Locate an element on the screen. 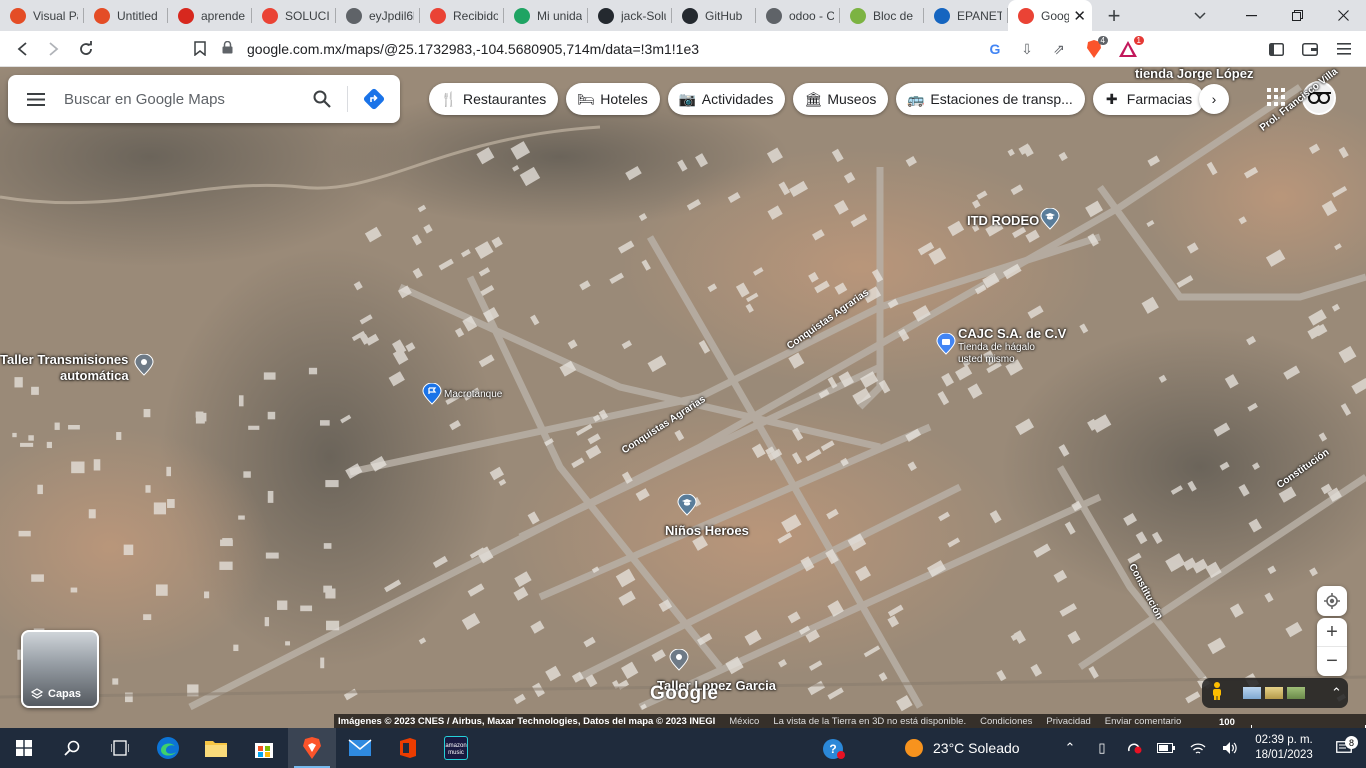  place-label-ninos-heroes: Niños Heroes is located at coordinates (707, 530).